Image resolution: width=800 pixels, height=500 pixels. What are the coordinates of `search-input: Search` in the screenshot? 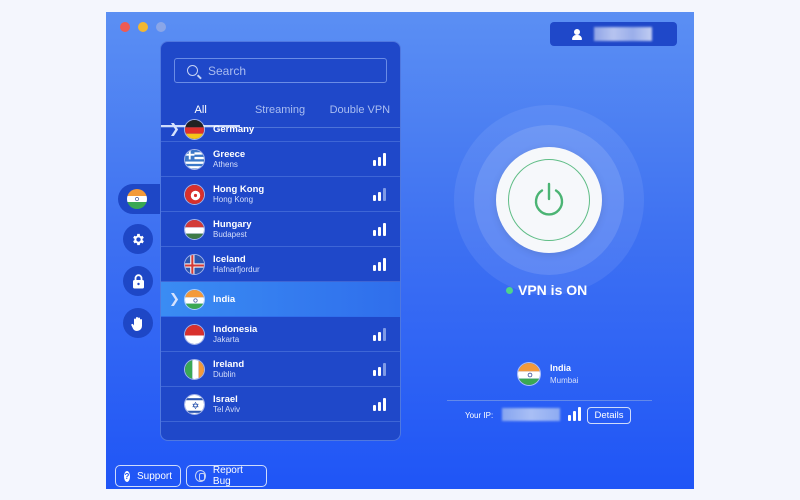 It's located at (280, 70).